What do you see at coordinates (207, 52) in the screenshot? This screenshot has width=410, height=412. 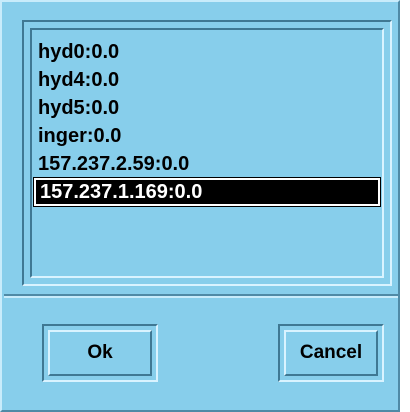 I see `list-item-hyd0: hyd0:0.0` at bounding box center [207, 52].